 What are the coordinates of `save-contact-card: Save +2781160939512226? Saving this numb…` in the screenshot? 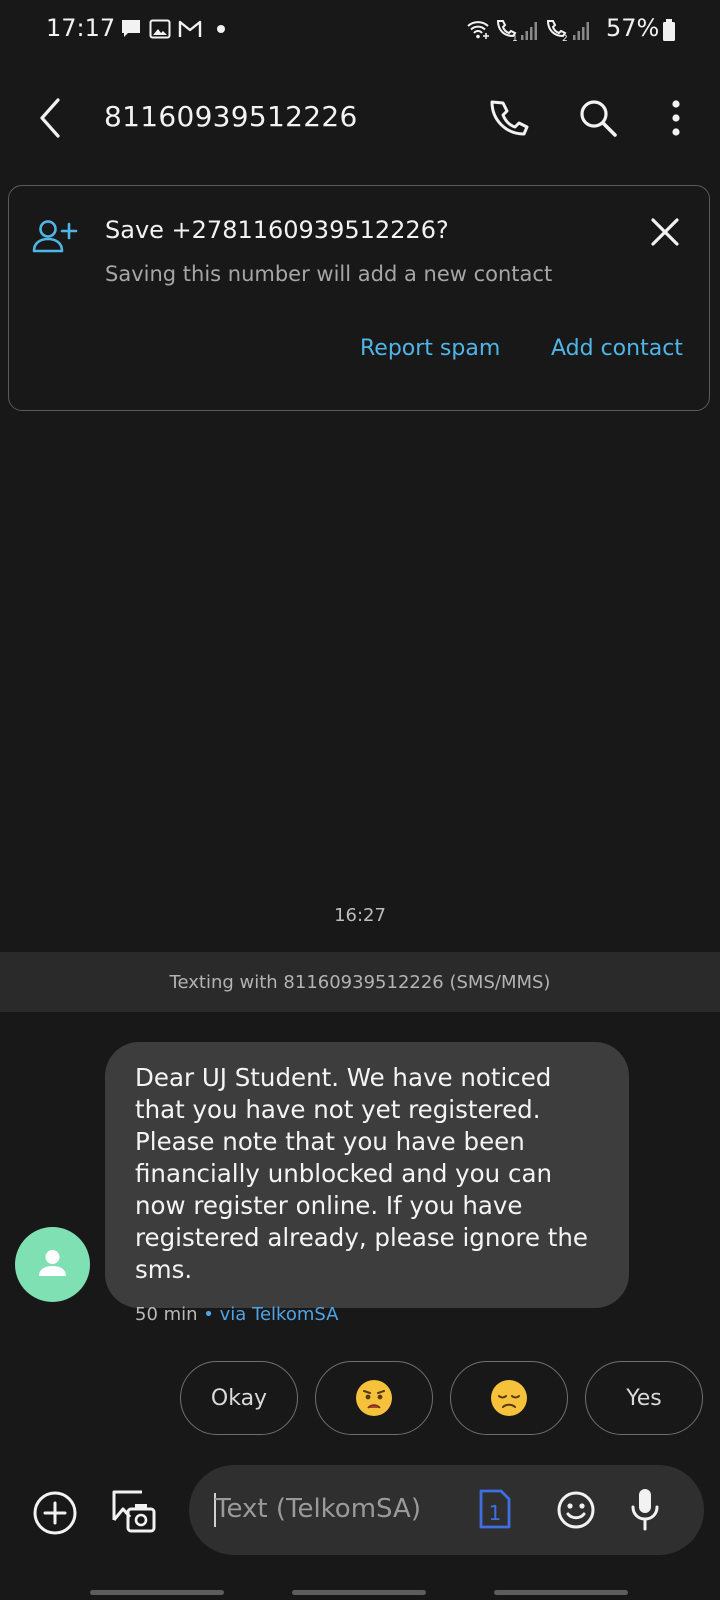 It's located at (359, 298).